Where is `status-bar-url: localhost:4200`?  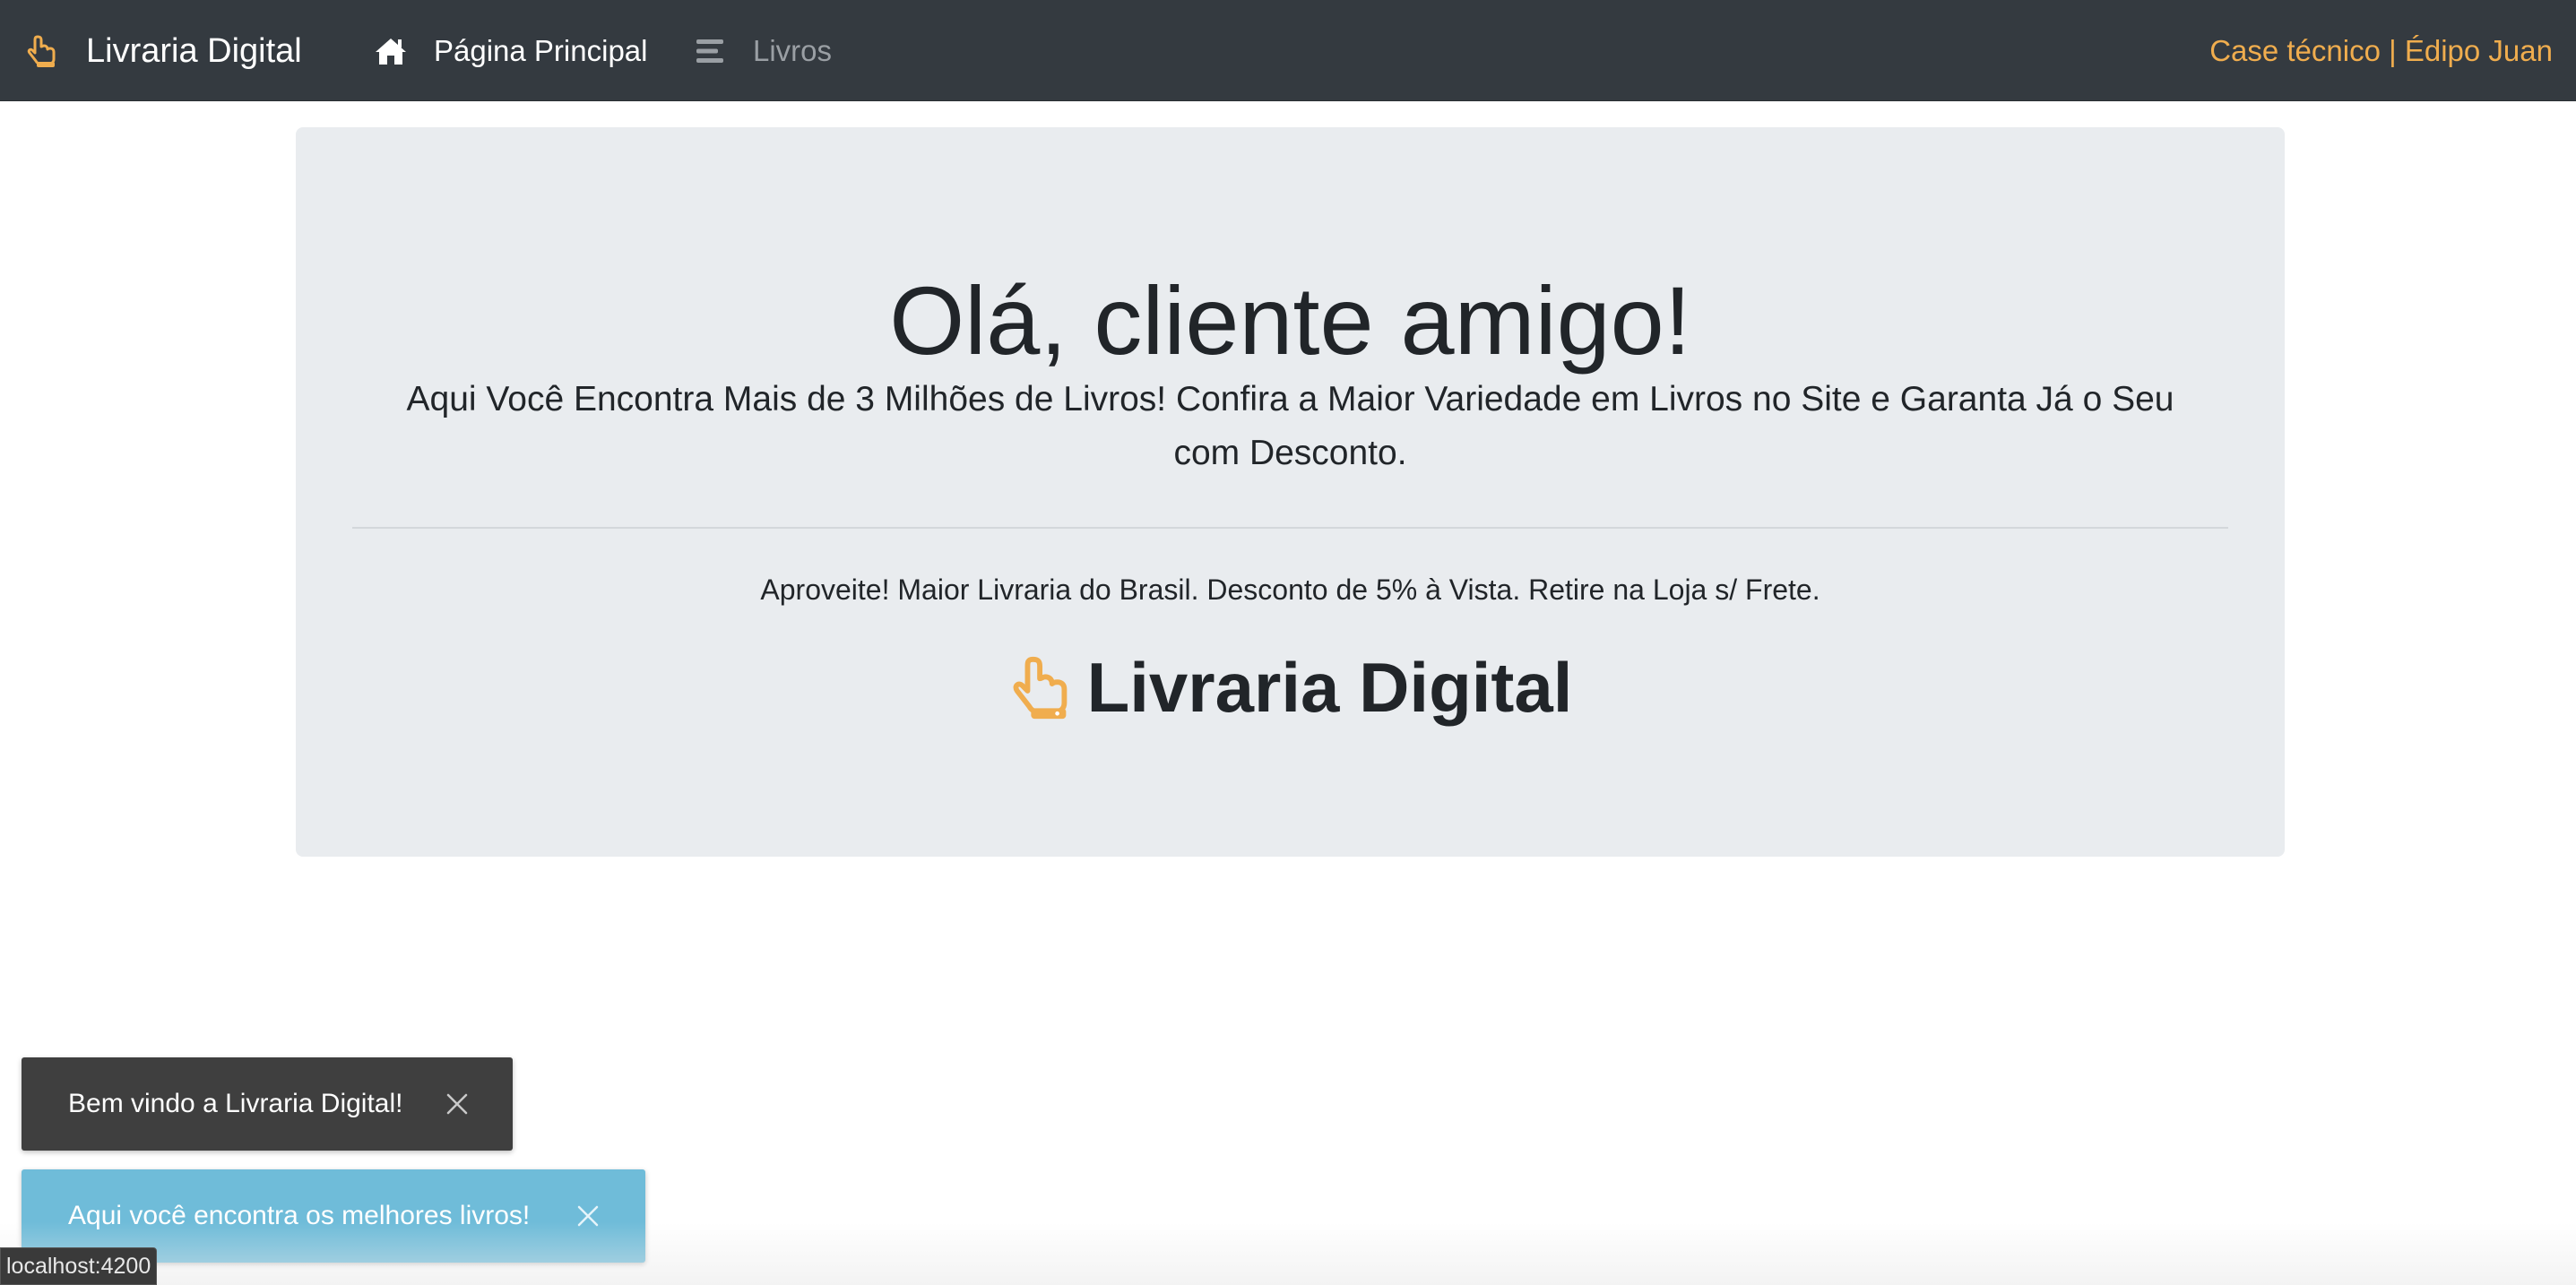 status-bar-url: localhost:4200 is located at coordinates (79, 1266).